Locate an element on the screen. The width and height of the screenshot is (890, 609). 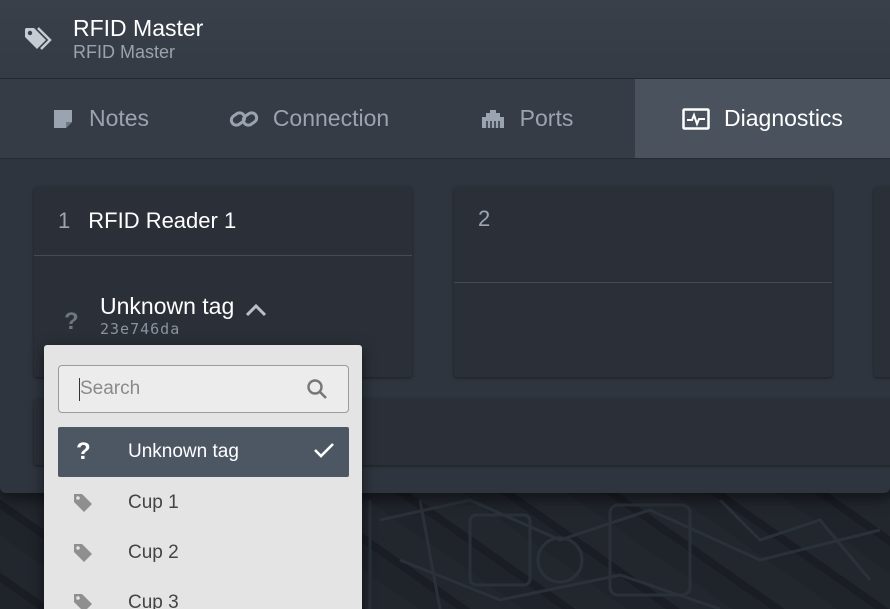
tab-connection: Connection is located at coordinates (309, 118).